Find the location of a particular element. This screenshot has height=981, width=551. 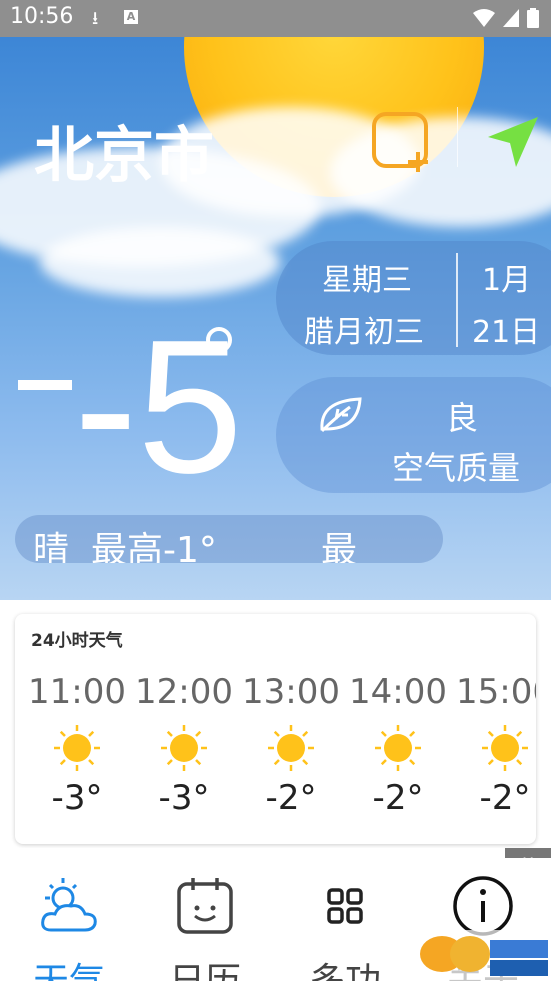

nav-item-tools: 多功 is located at coordinates (345, 927).